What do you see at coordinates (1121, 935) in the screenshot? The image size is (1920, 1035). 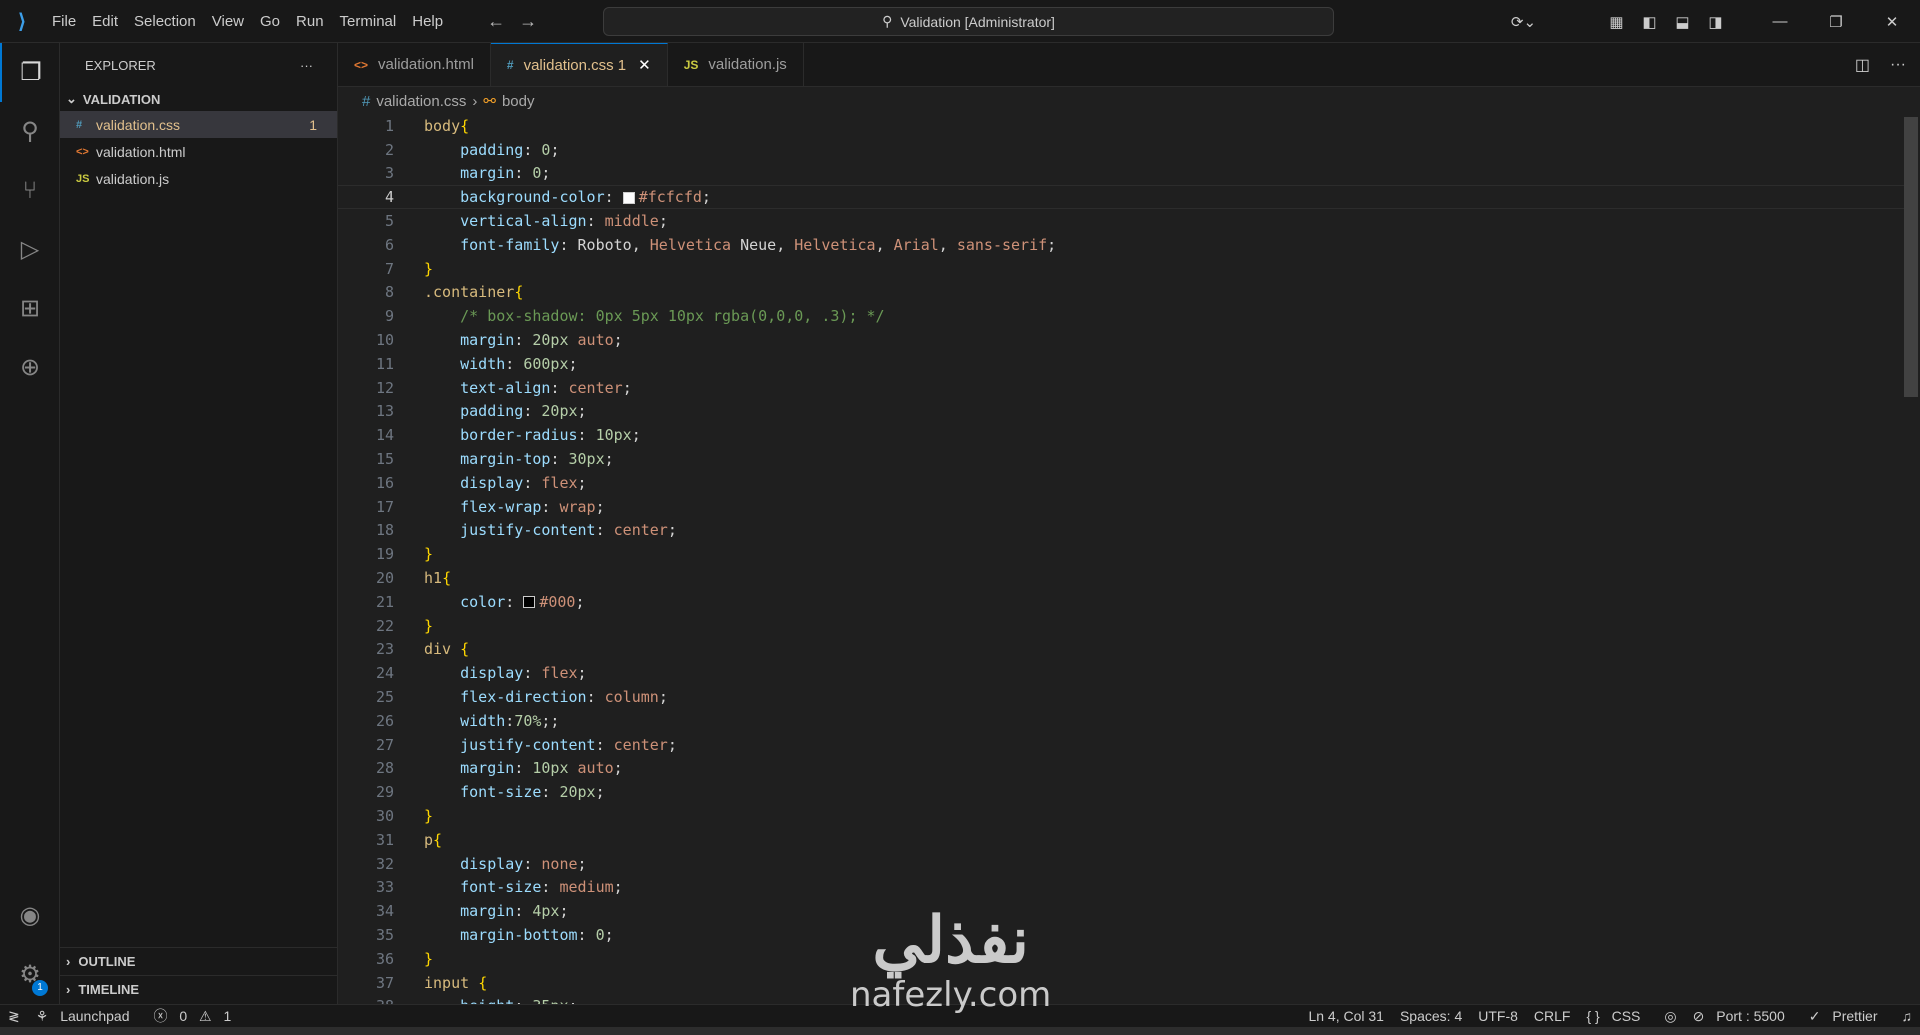 I see `code-line: 35 margin-bottom: 0;` at bounding box center [1121, 935].